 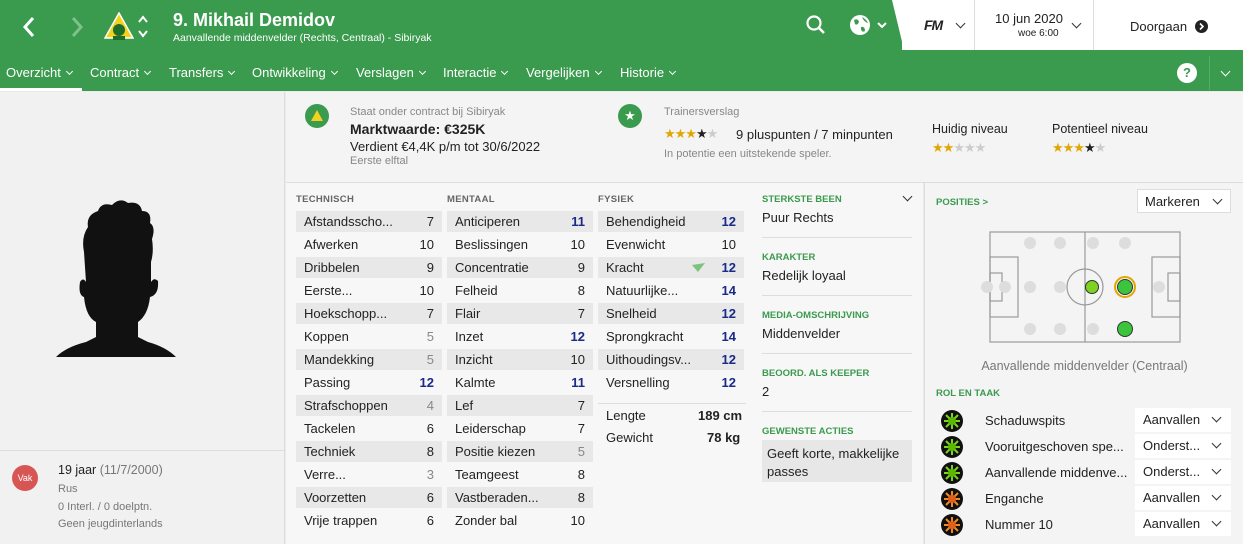 I want to click on attribute-row: Felheid 8, so click(x=520, y=290).